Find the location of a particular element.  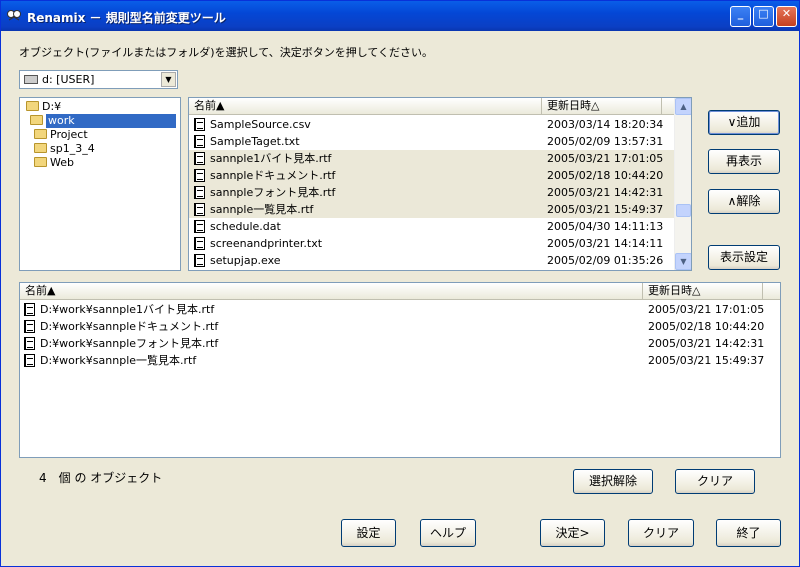

file-name: SampleSource.csv is located at coordinates (260, 124).